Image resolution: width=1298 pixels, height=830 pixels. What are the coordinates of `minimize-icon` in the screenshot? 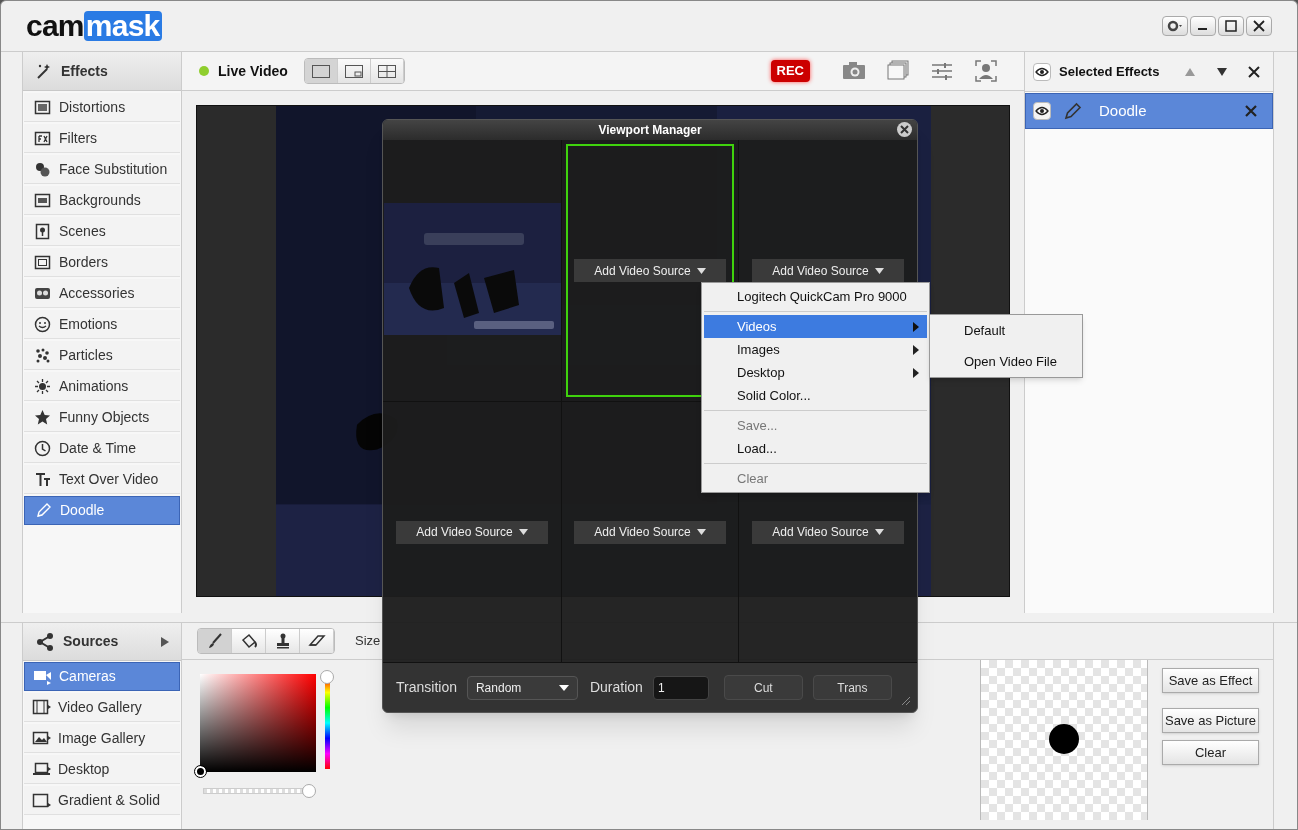 It's located at (1202, 29).